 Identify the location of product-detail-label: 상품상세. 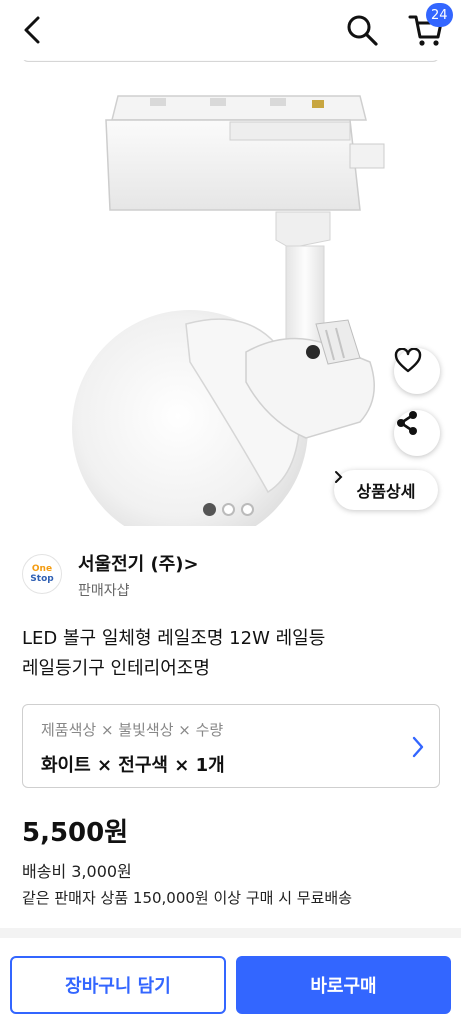
(386, 491).